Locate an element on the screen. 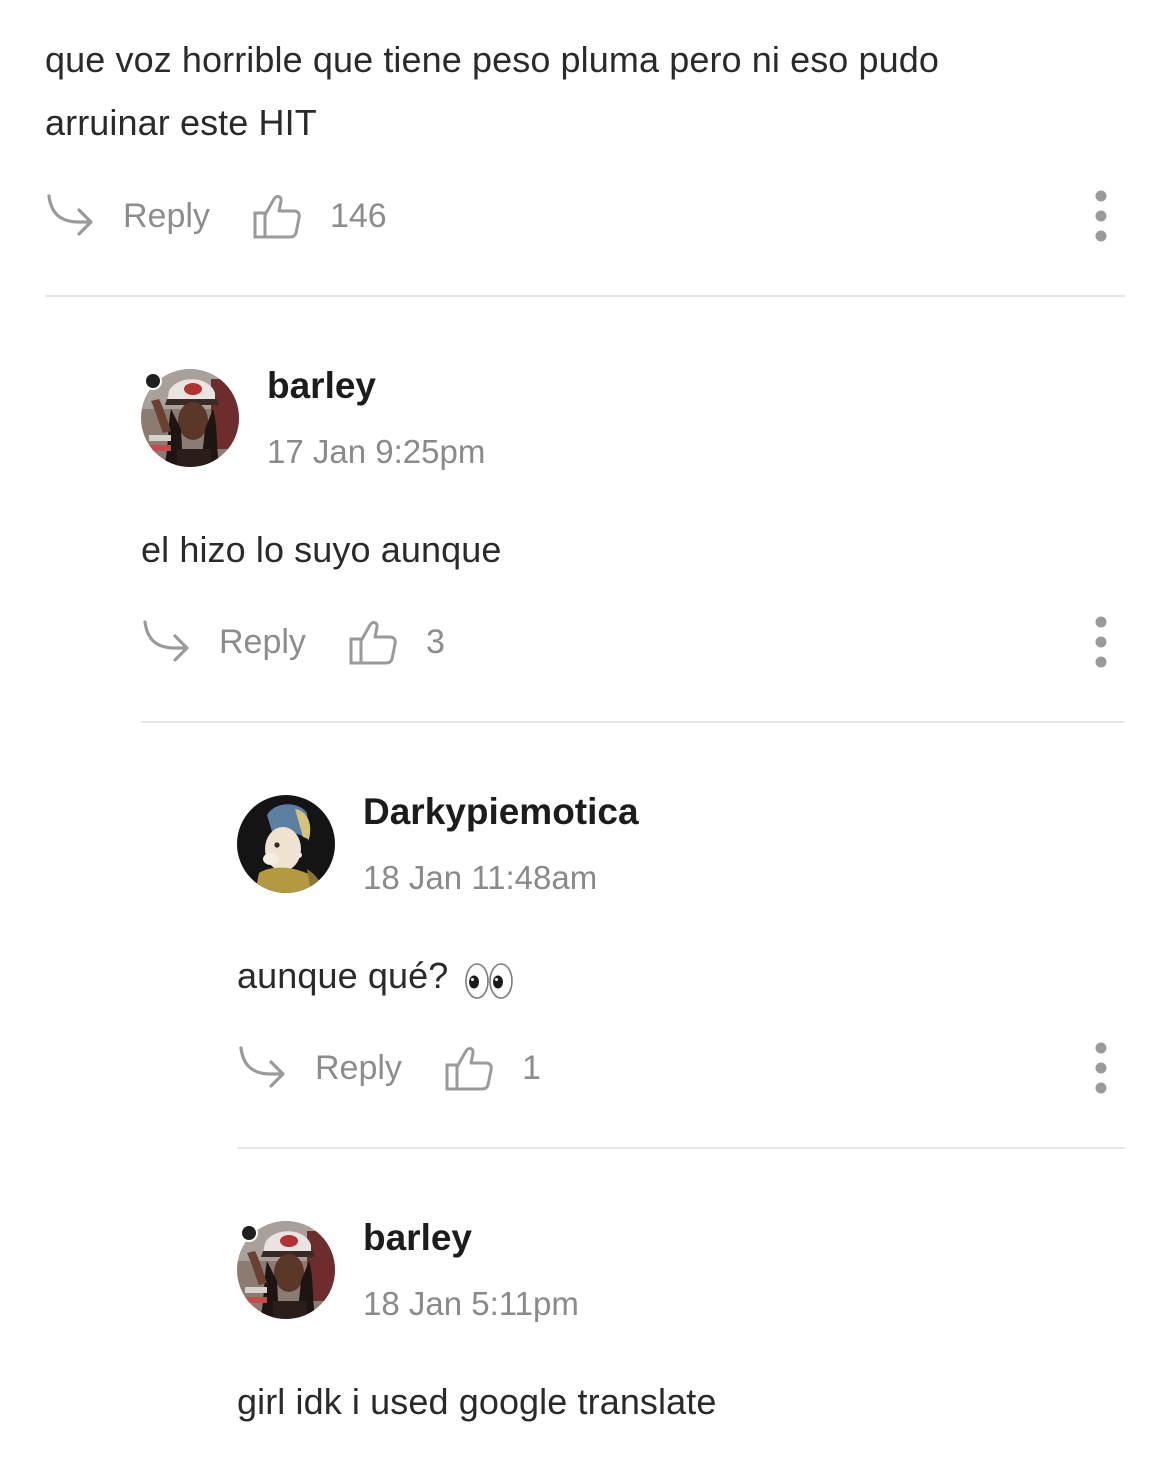 This screenshot has height=1462, width=1170. timestamp: 18 Jan 5:11pm is located at coordinates (471, 1303).